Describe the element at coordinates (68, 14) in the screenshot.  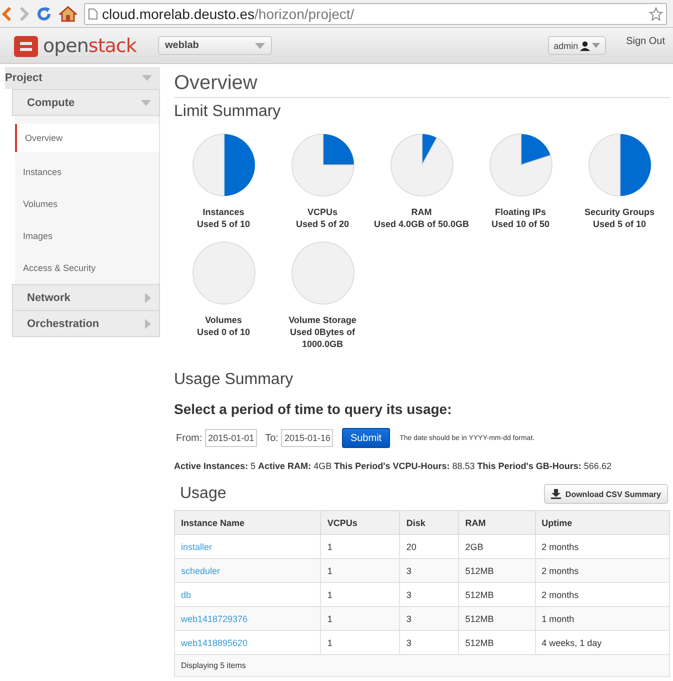
I see `home-icon` at that location.